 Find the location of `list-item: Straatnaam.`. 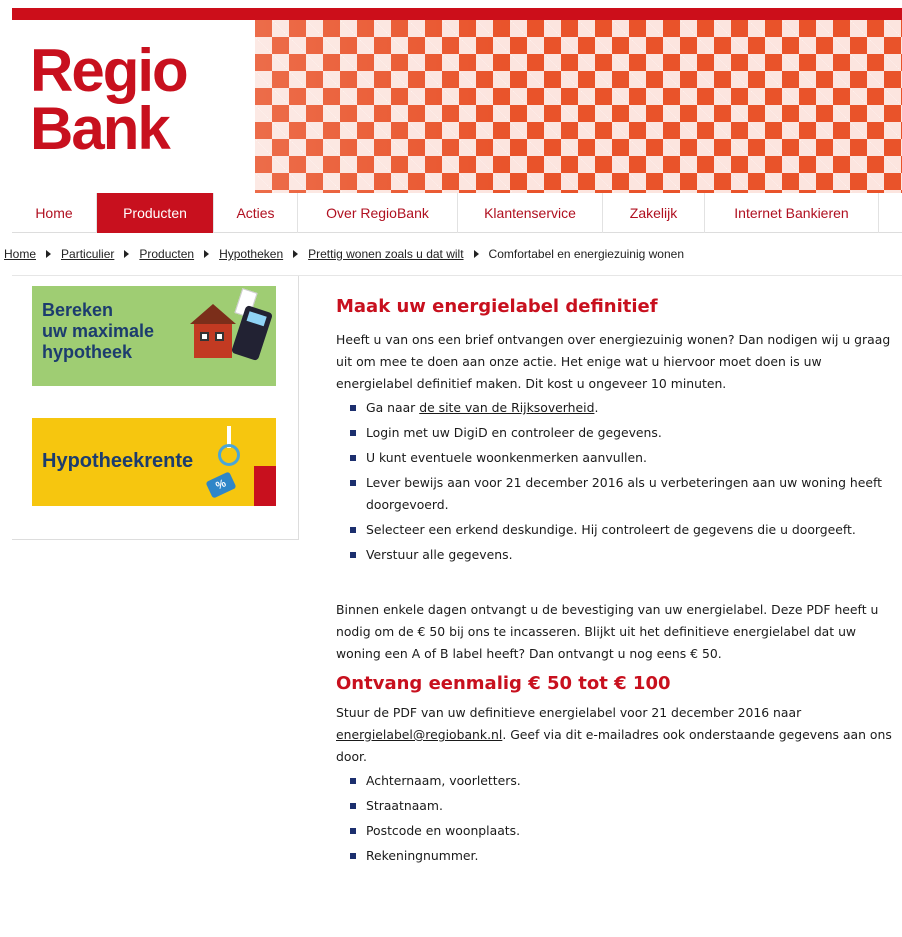

list-item: Straatnaam. is located at coordinates (616, 806).